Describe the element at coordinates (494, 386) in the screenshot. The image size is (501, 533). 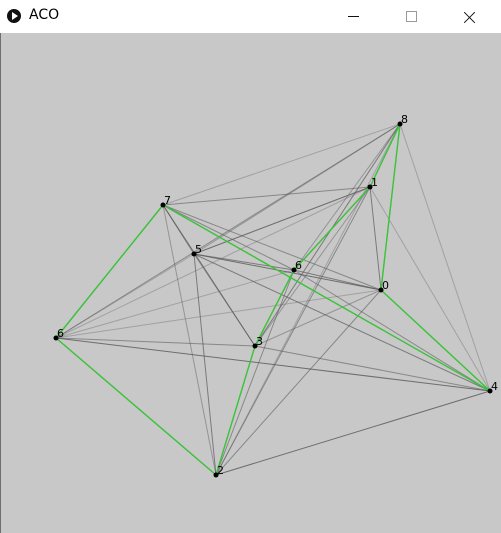
I see `city-label: 4` at that location.